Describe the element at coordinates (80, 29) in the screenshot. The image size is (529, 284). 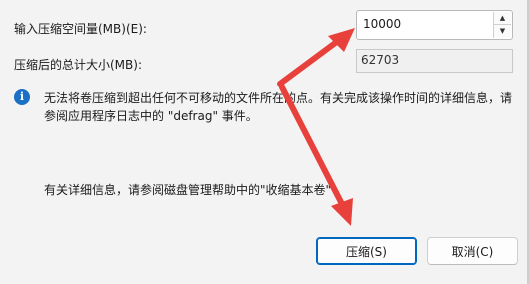
I see `shrink-amount-label: 输入压缩空间量(MB)(E):` at that location.